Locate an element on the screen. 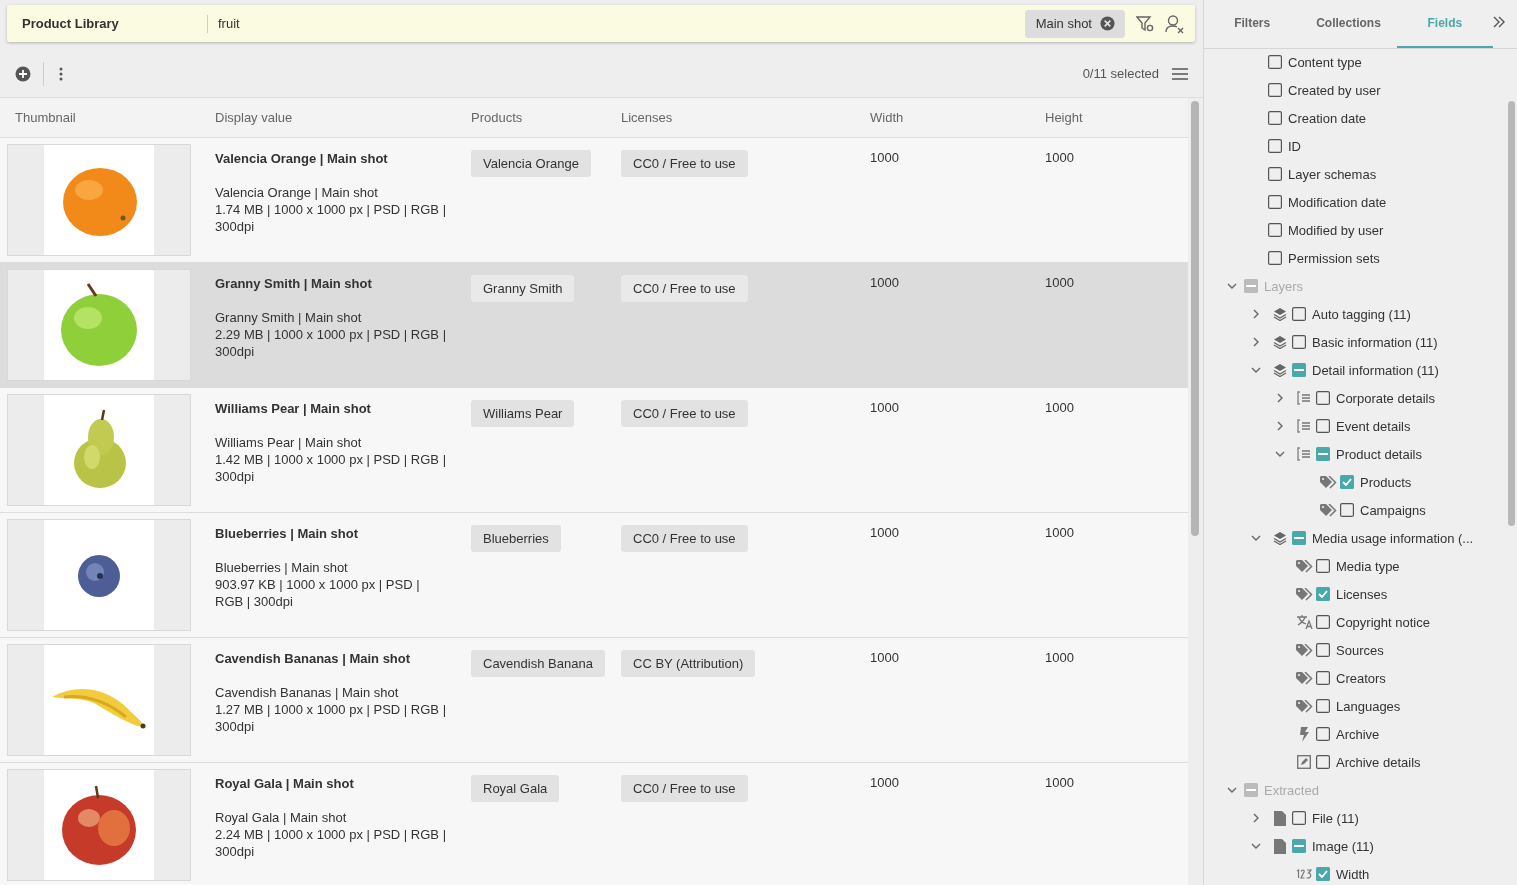 This screenshot has height=885, width=1517. column-header: Products is located at coordinates (531, 117).